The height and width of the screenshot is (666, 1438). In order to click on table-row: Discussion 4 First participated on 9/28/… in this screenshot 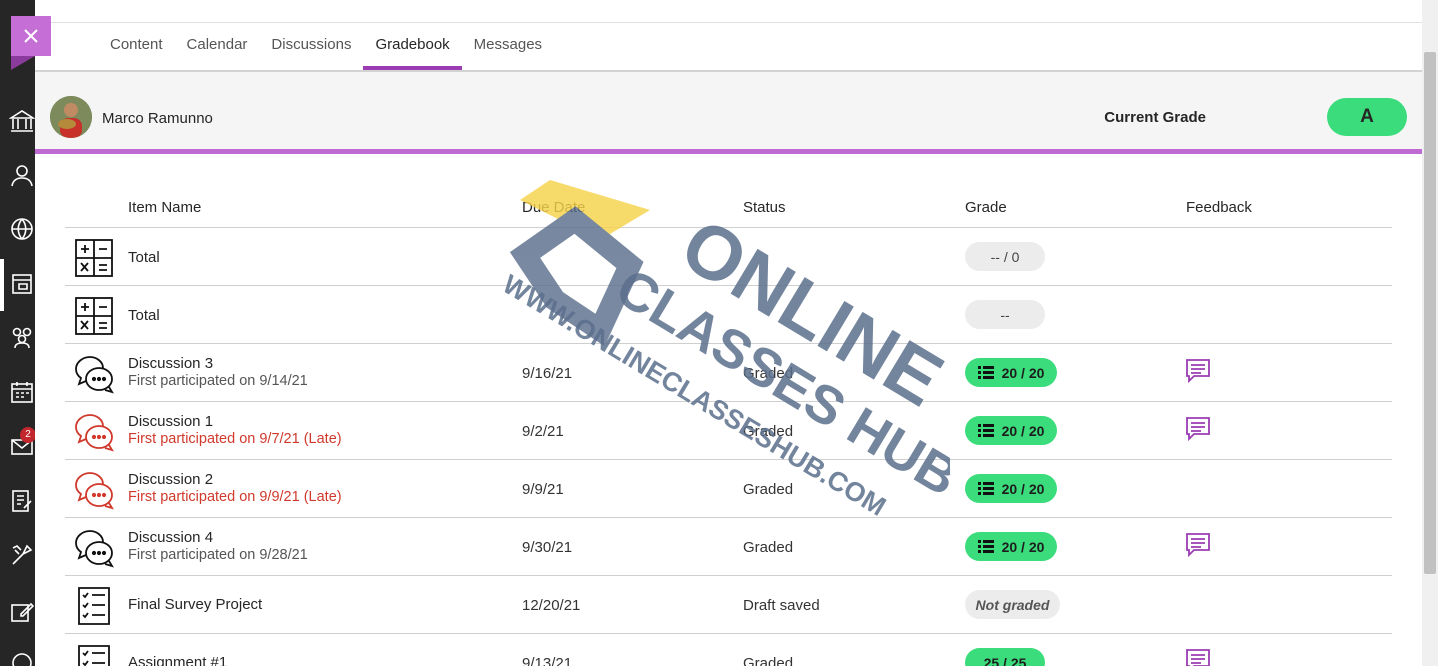, I will do `click(728, 547)`.